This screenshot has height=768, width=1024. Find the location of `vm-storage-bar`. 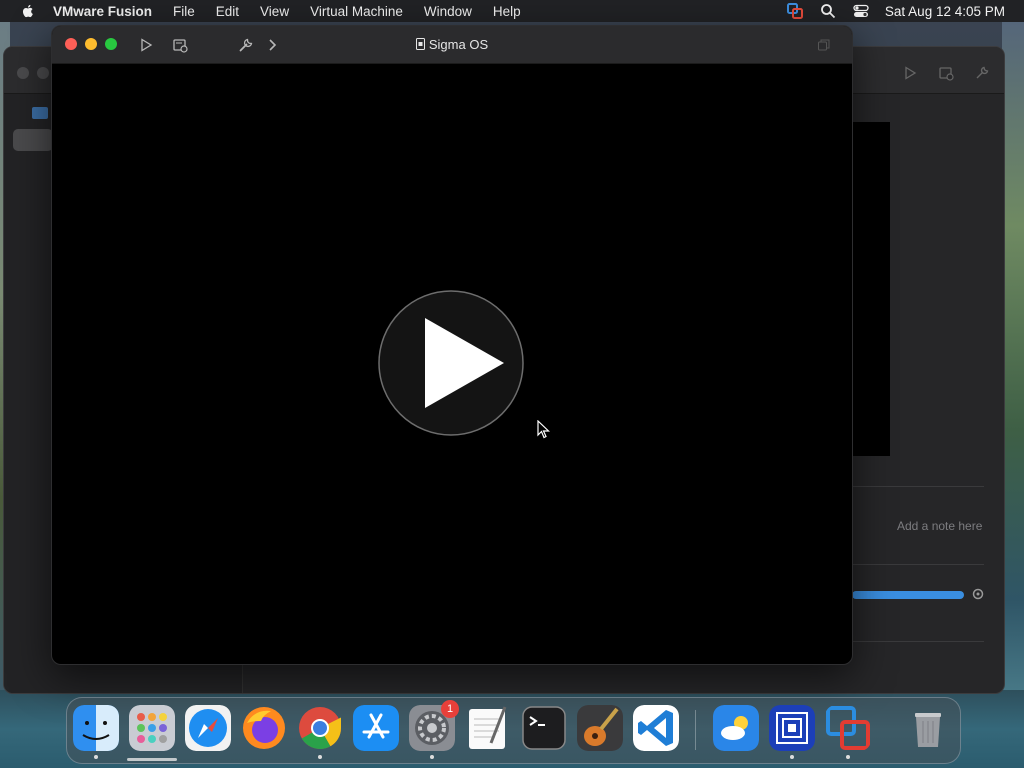

vm-storage-bar is located at coordinates (908, 595).